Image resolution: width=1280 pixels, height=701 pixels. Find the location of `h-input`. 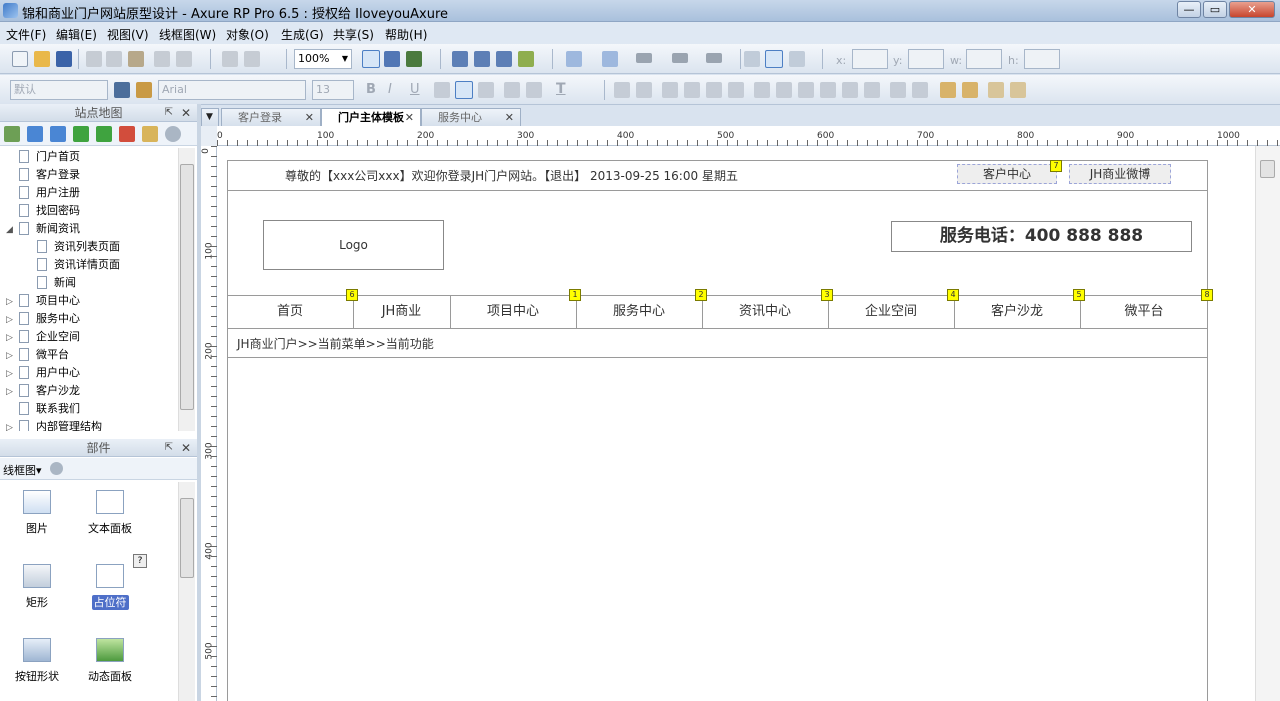

h-input is located at coordinates (1042, 59).